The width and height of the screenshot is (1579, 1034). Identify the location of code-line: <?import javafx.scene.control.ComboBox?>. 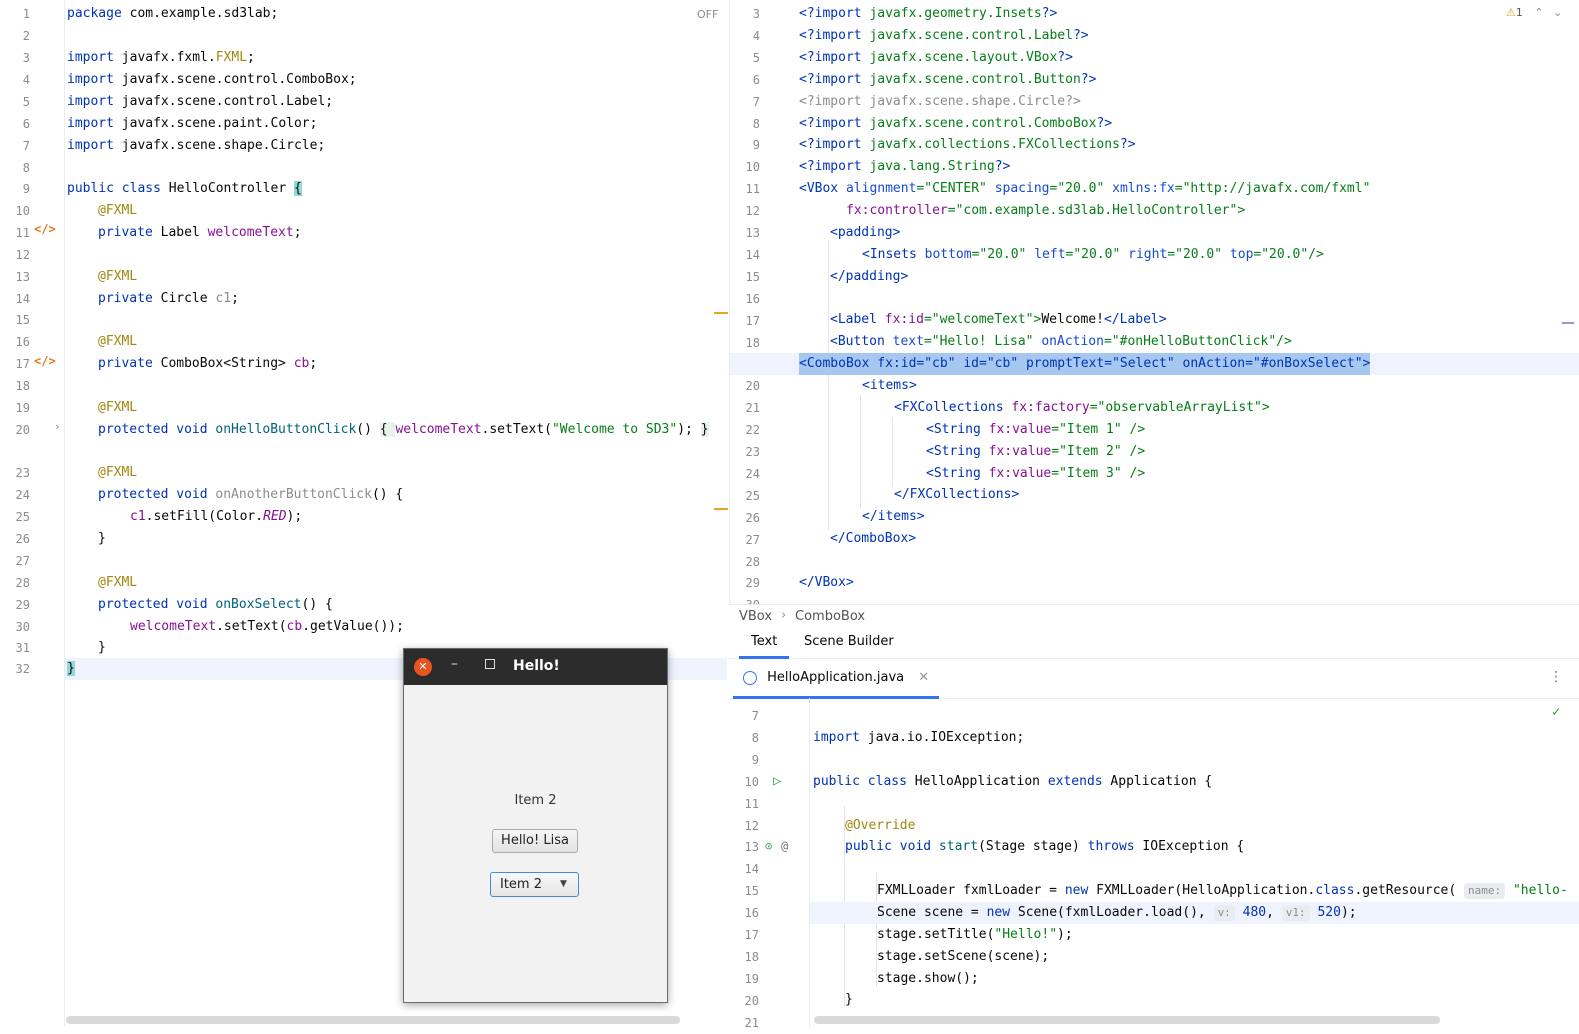
(956, 123).